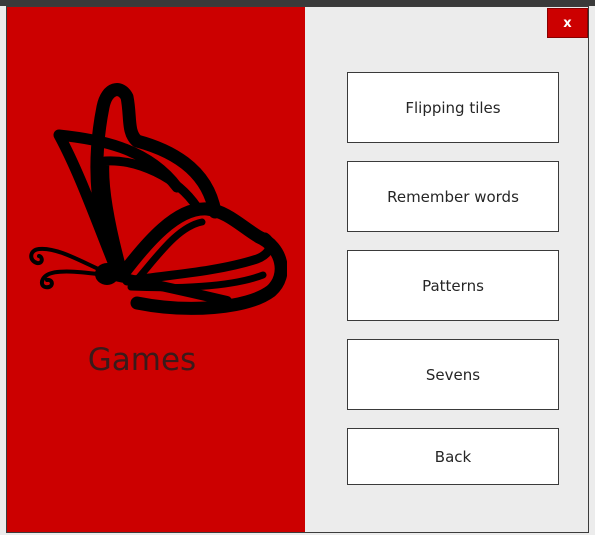 This screenshot has width=595, height=543. What do you see at coordinates (567, 23) in the screenshot?
I see `close-button: x` at bounding box center [567, 23].